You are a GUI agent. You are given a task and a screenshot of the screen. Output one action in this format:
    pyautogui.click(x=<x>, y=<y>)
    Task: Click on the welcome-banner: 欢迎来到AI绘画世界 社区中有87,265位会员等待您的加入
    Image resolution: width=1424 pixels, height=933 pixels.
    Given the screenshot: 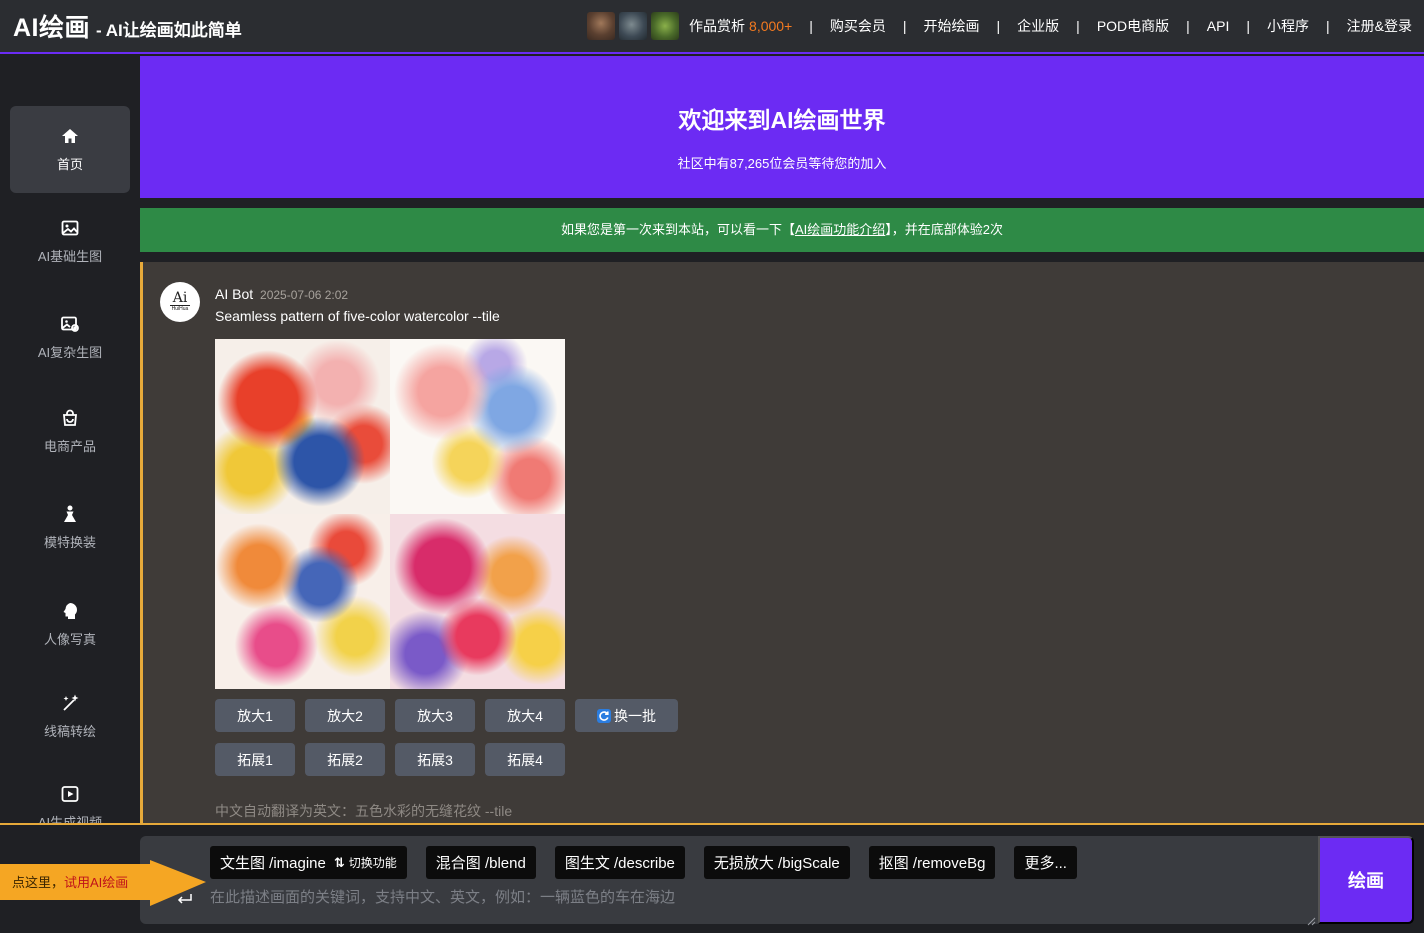 What is the action you would take?
    pyautogui.click(x=782, y=127)
    